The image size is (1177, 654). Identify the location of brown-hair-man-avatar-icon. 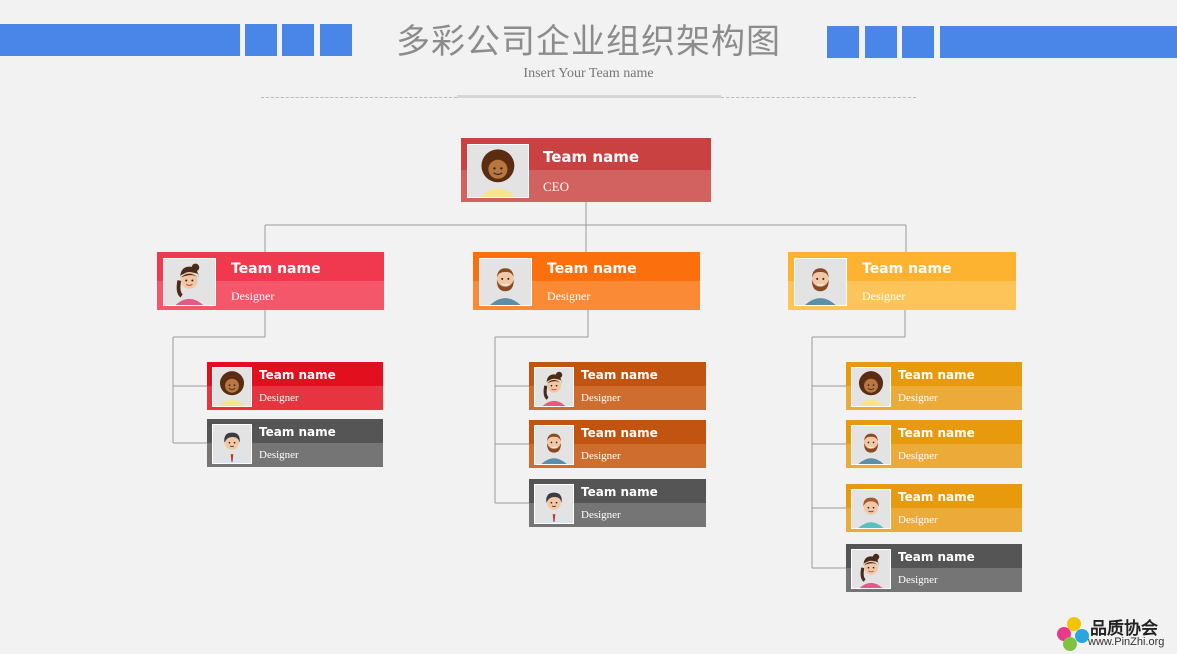
(871, 509).